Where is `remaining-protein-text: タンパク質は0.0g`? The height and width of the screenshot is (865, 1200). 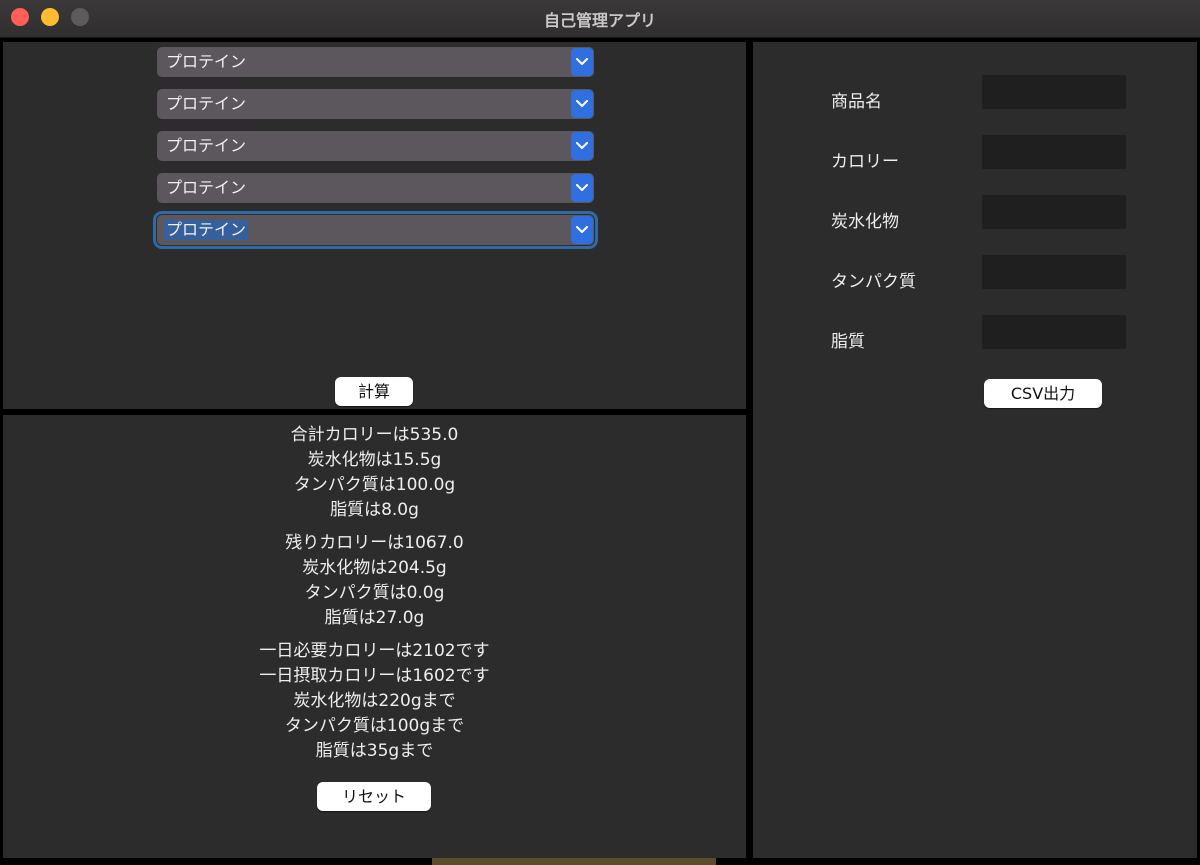
remaining-protein-text: タンパク質は0.0g is located at coordinates (374, 593).